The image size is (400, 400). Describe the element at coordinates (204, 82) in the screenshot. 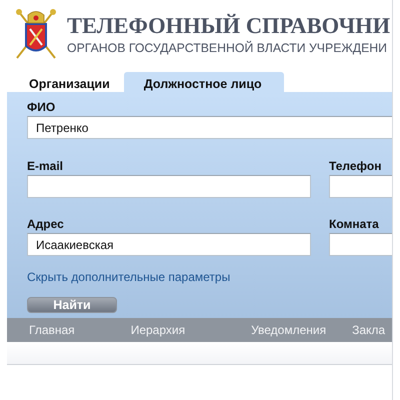

I see `tab: Должностное лицо` at that location.